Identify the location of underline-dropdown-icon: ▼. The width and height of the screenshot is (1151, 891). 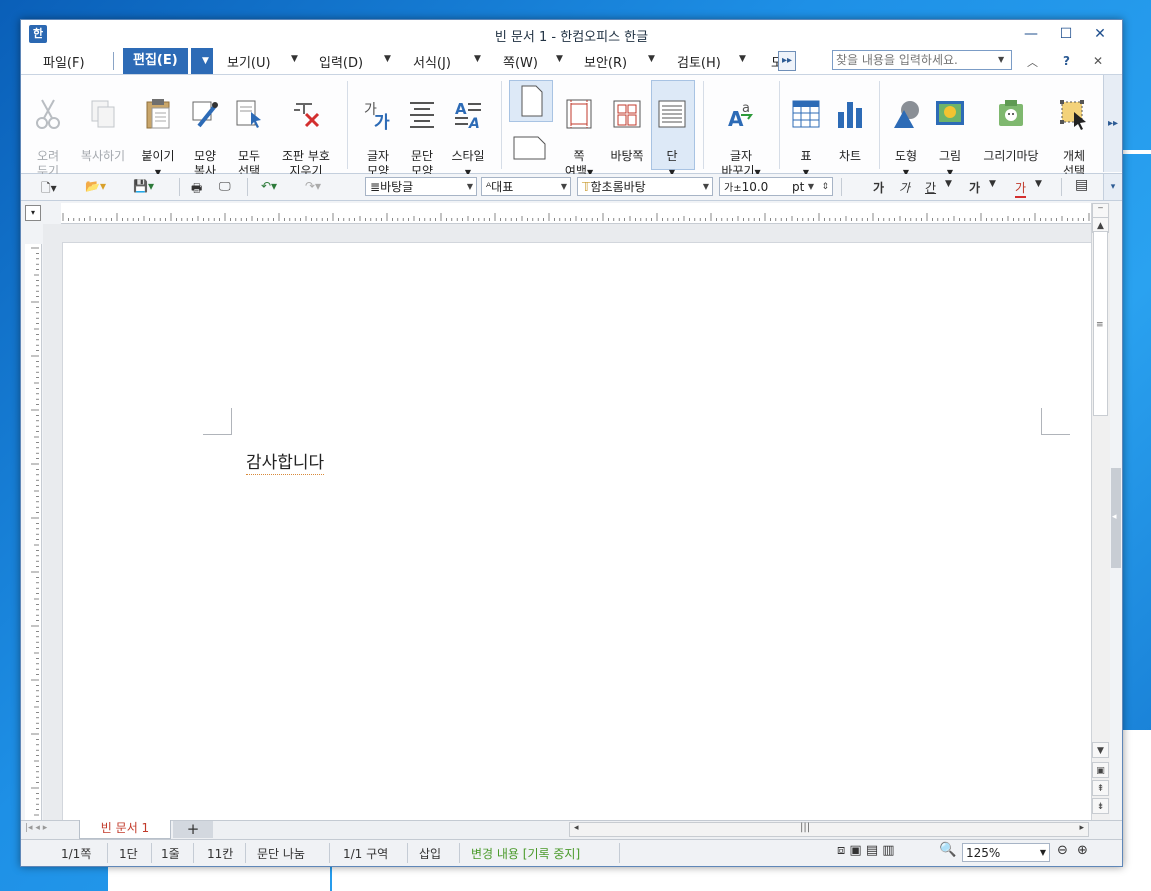
(948, 184).